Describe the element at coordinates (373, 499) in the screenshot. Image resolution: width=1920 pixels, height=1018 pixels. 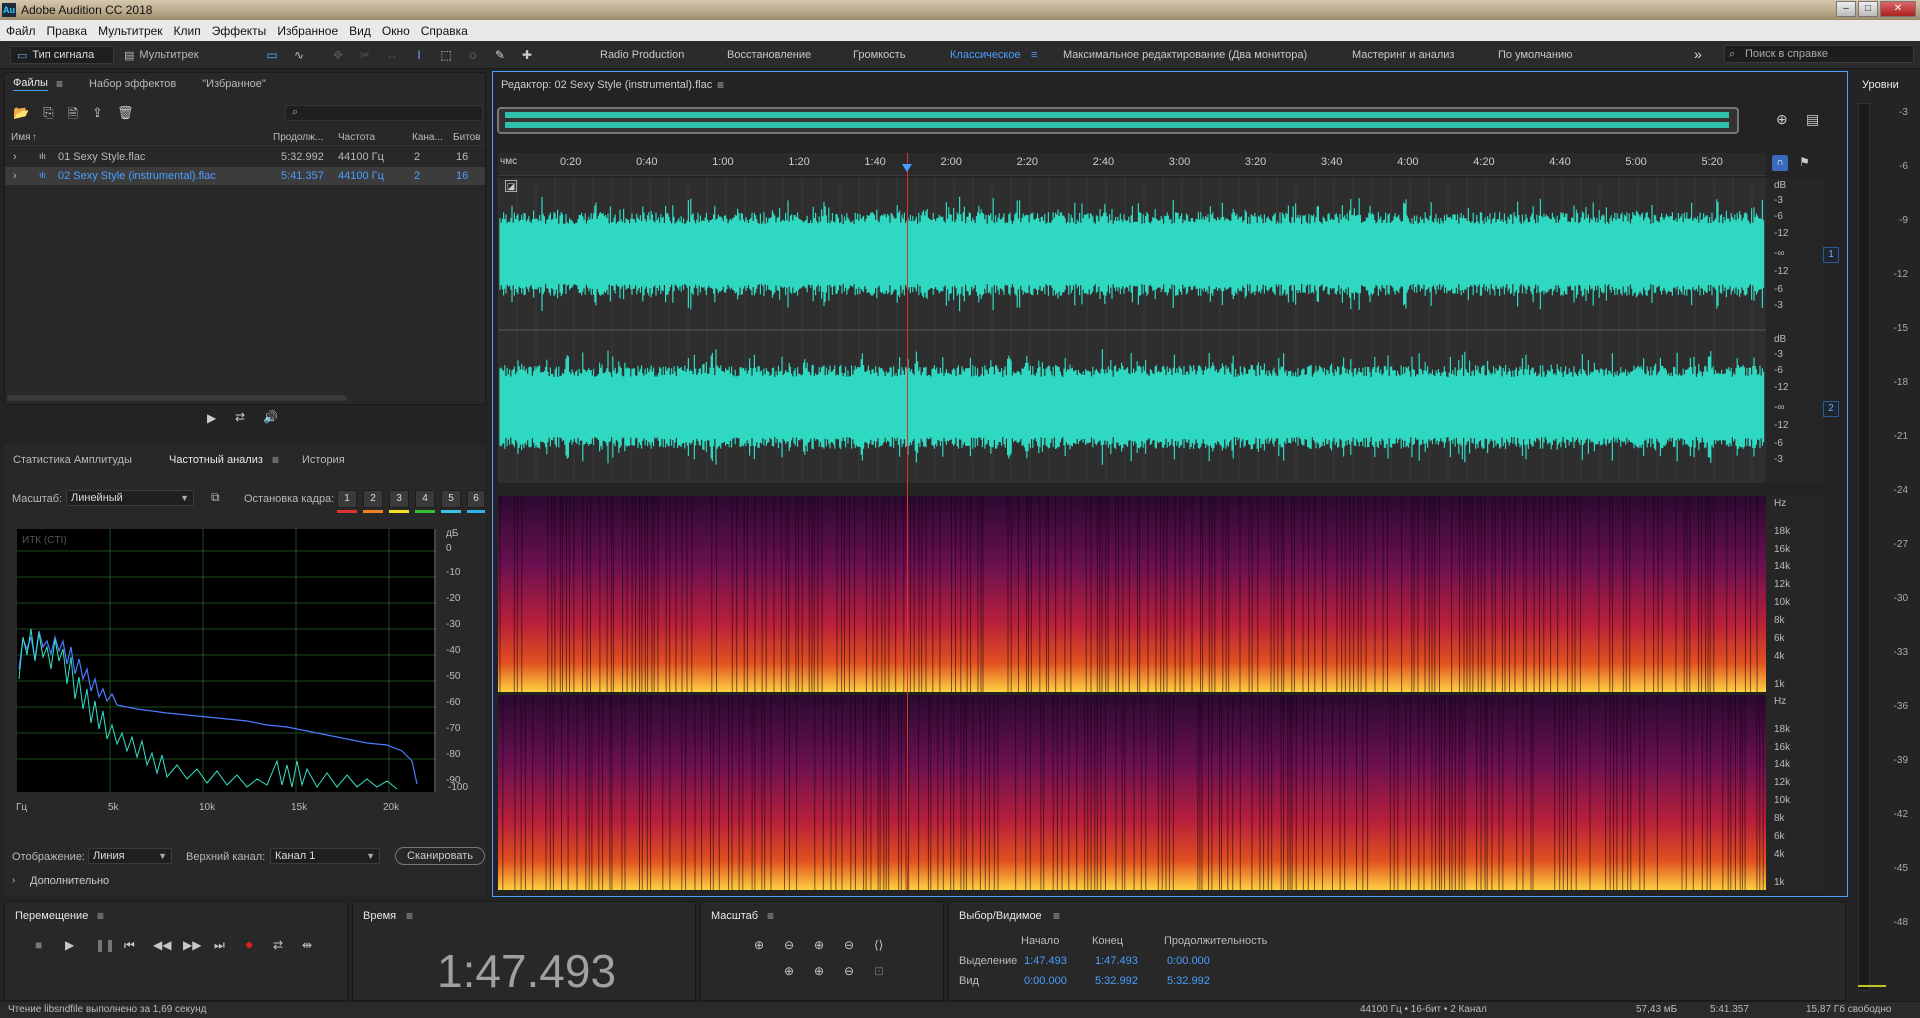
I see `frame-hold-2: 2` at that location.